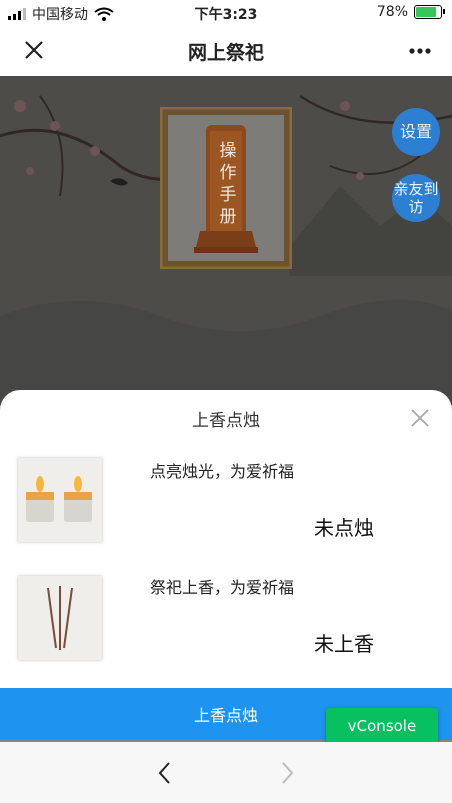  I want to click on back-arrow-icon, so click(165, 773).